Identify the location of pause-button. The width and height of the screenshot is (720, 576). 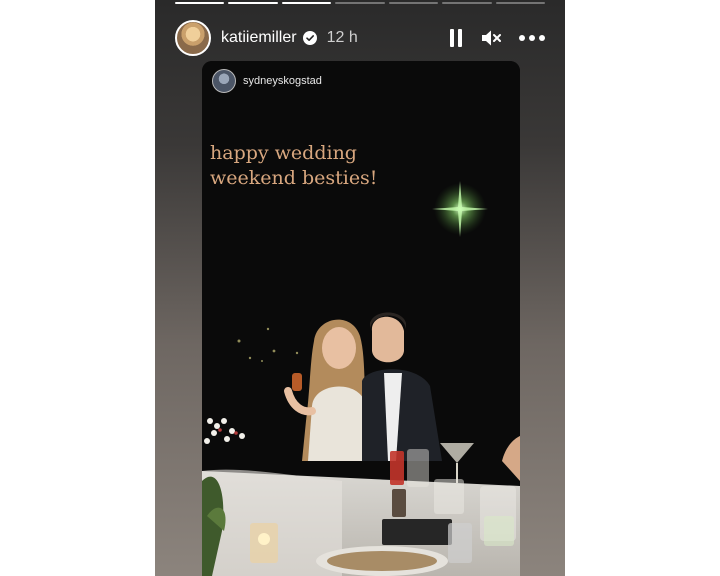
(456, 38).